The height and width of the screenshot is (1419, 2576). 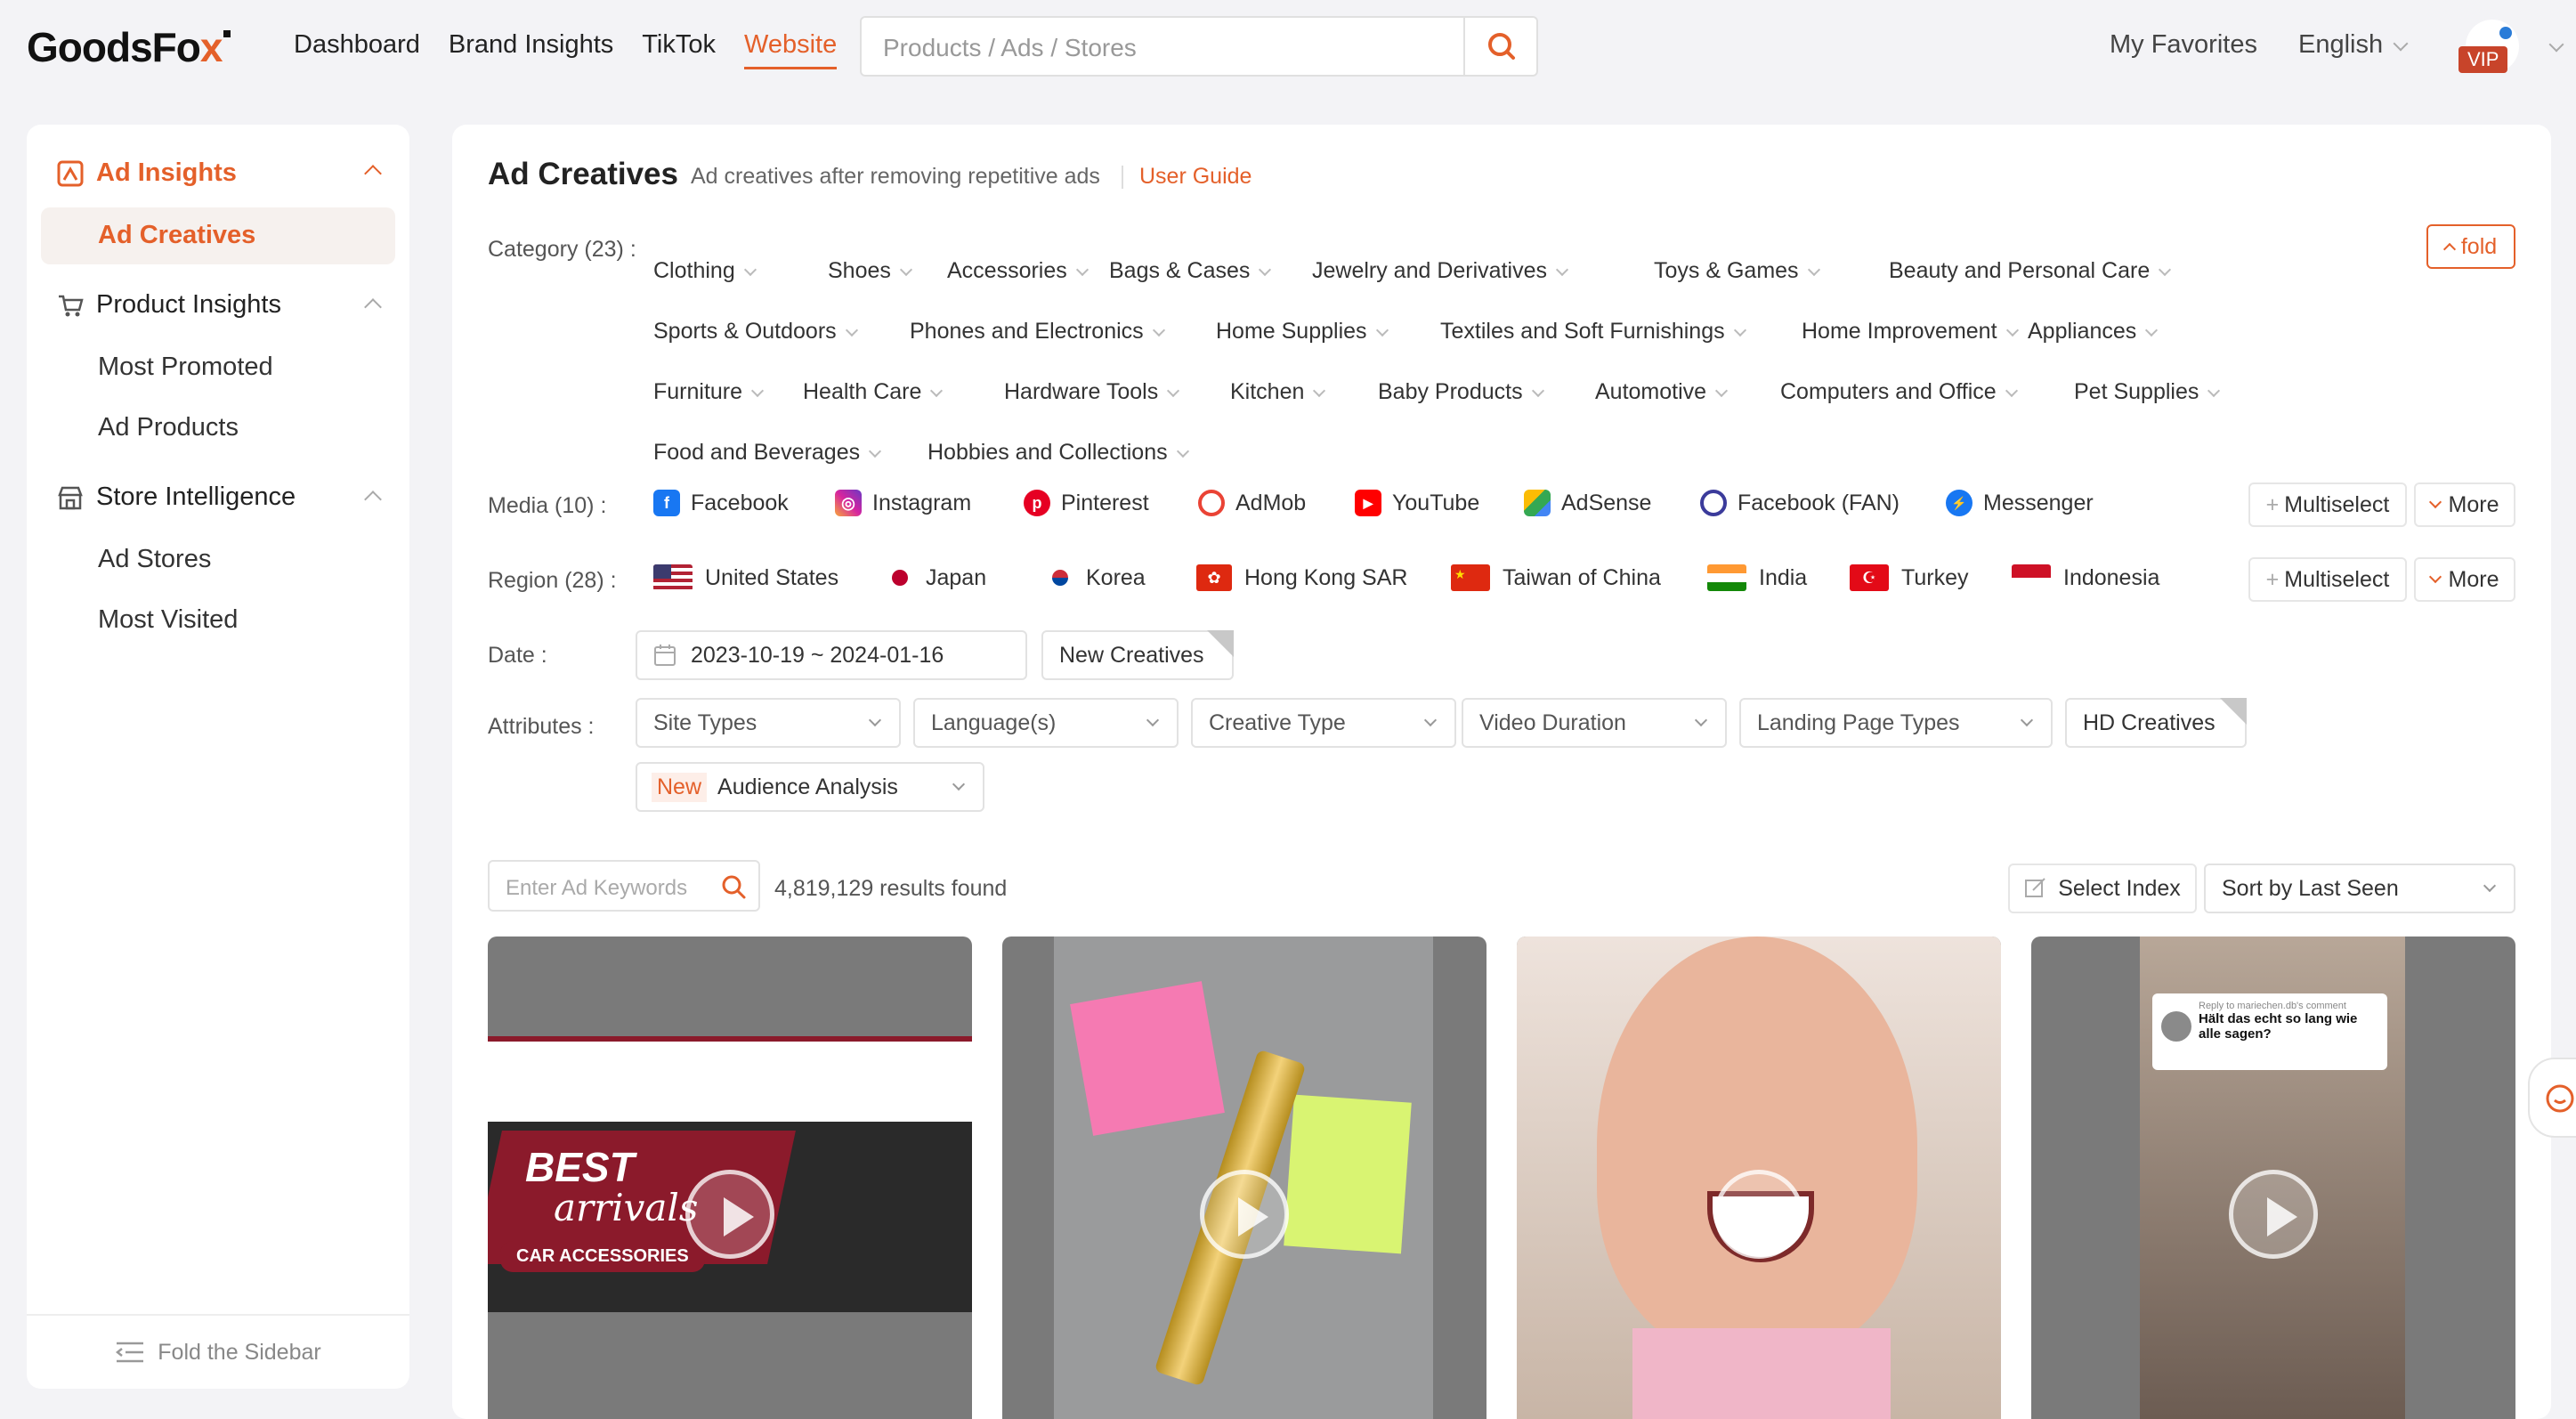 I want to click on hong-kong-flag-icon: ✿, so click(x=1214, y=577).